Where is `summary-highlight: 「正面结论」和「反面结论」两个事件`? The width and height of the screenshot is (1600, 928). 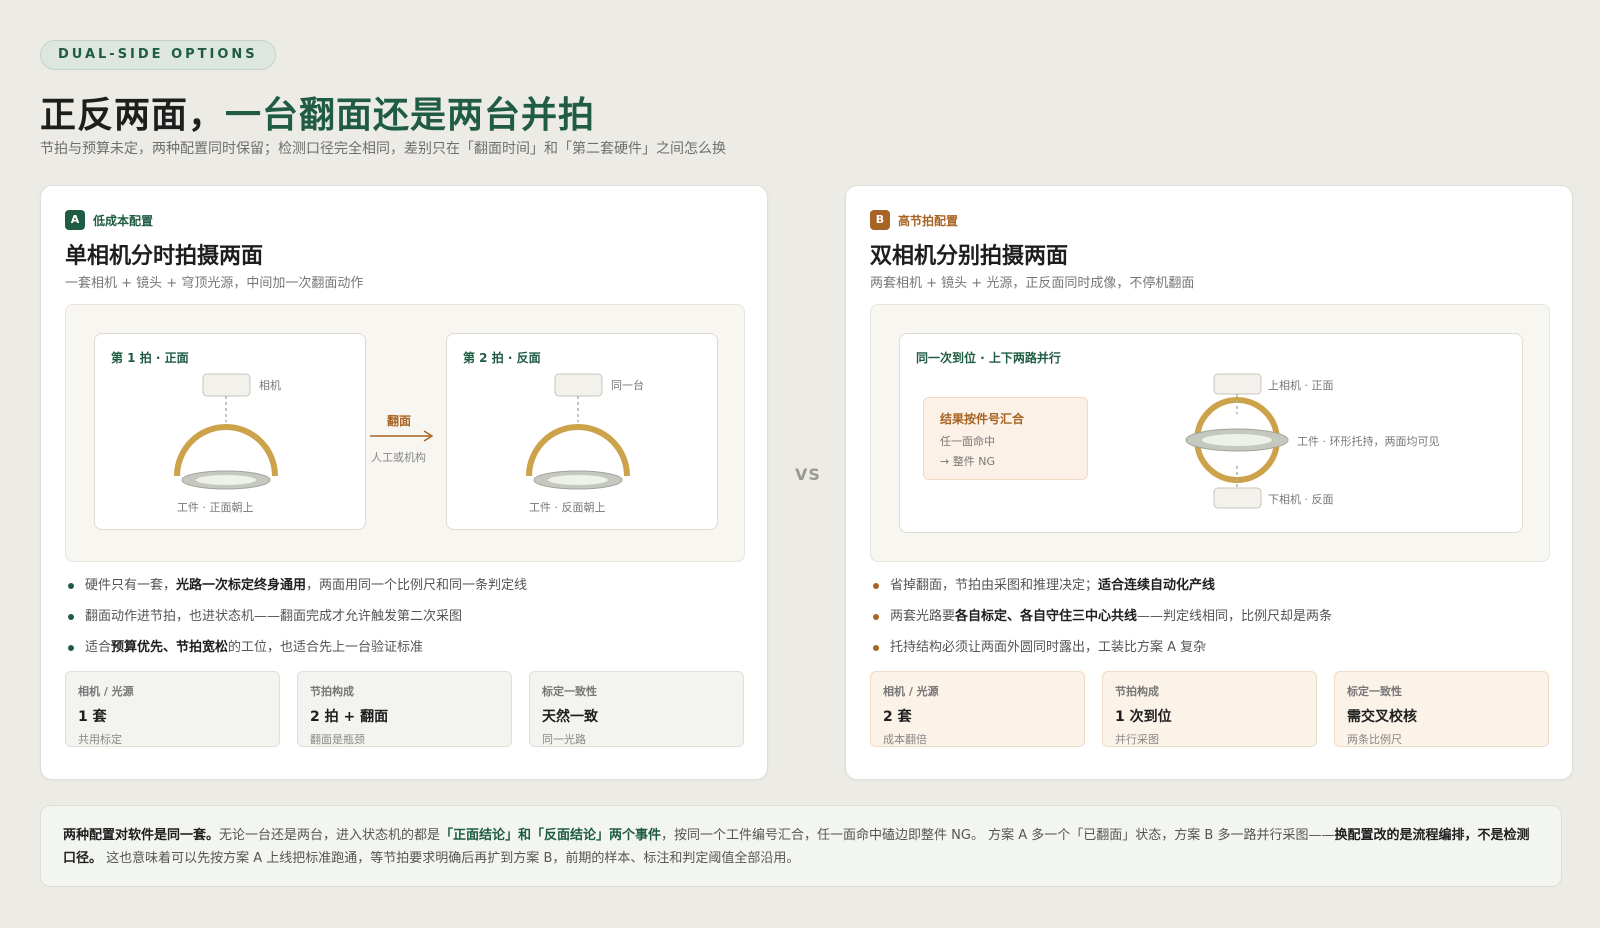
summary-highlight: 「正面结论」和「反面结论」两个事件 is located at coordinates (551, 835).